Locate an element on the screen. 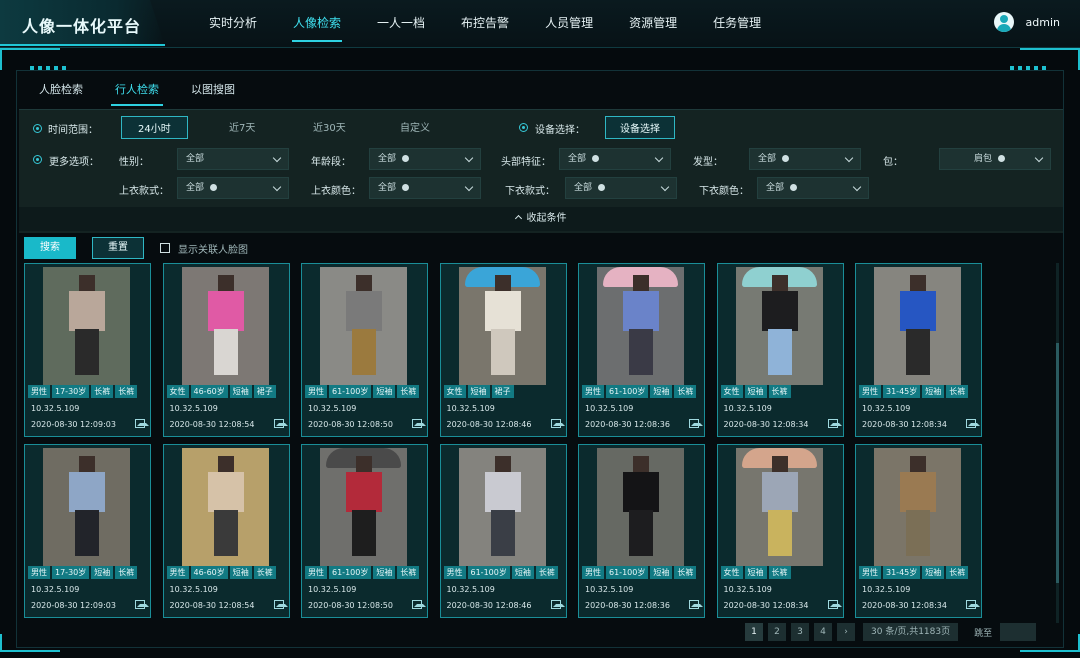 The width and height of the screenshot is (1080, 658). show-face-checkbox is located at coordinates (165, 248).